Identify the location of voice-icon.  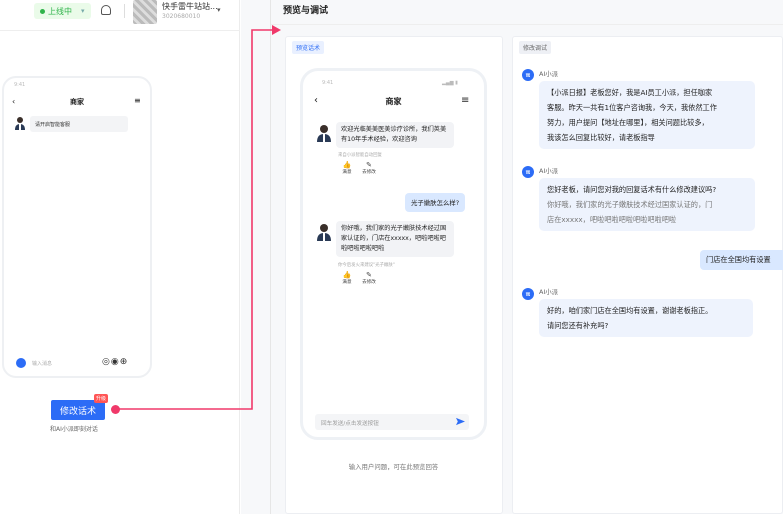
(21, 363).